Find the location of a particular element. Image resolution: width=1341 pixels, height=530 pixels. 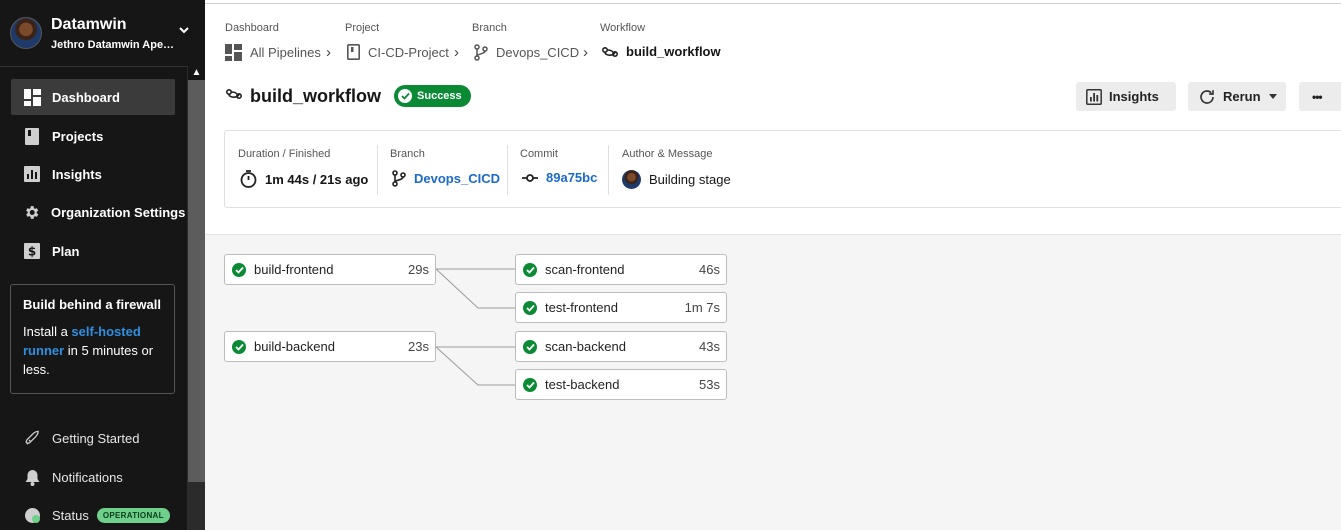

breadcrumb-label: Workflow is located at coordinates (623, 28).